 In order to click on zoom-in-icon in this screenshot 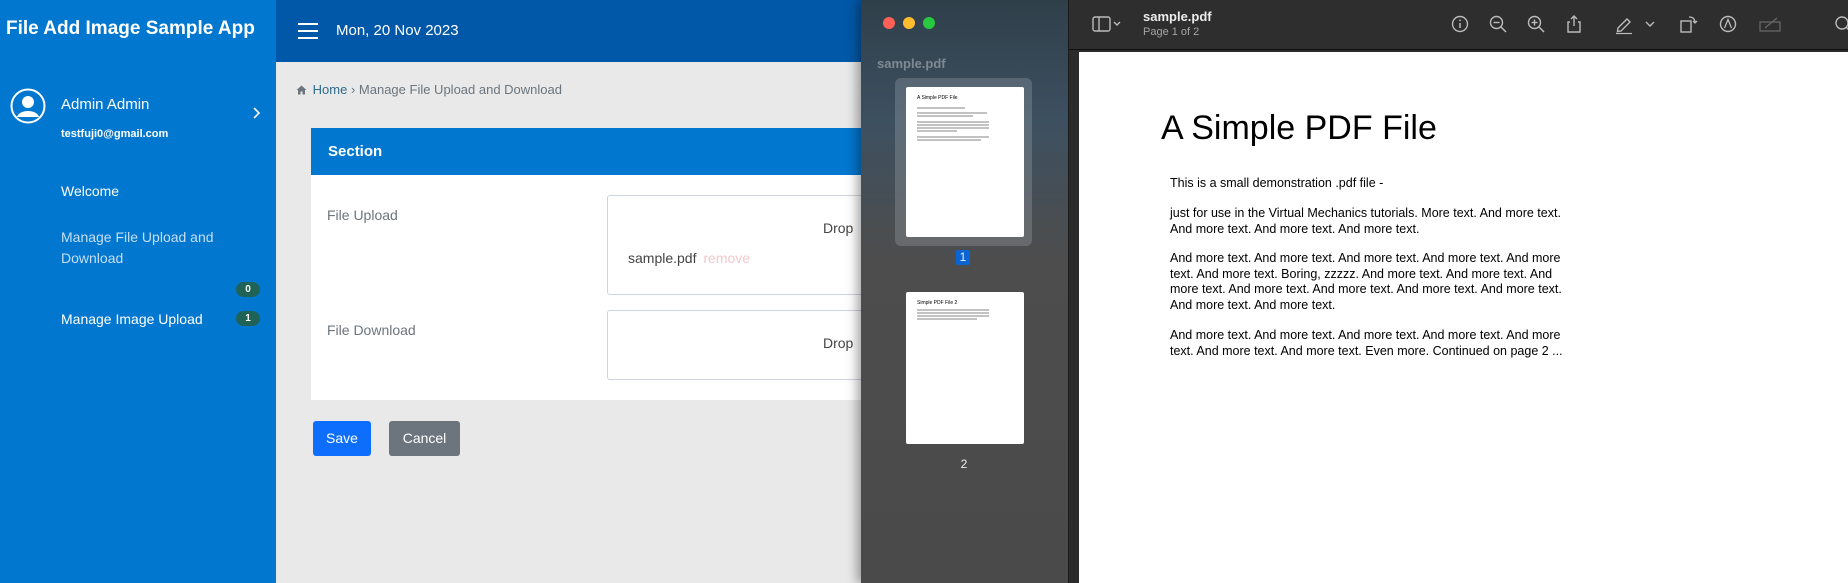, I will do `click(1536, 24)`.